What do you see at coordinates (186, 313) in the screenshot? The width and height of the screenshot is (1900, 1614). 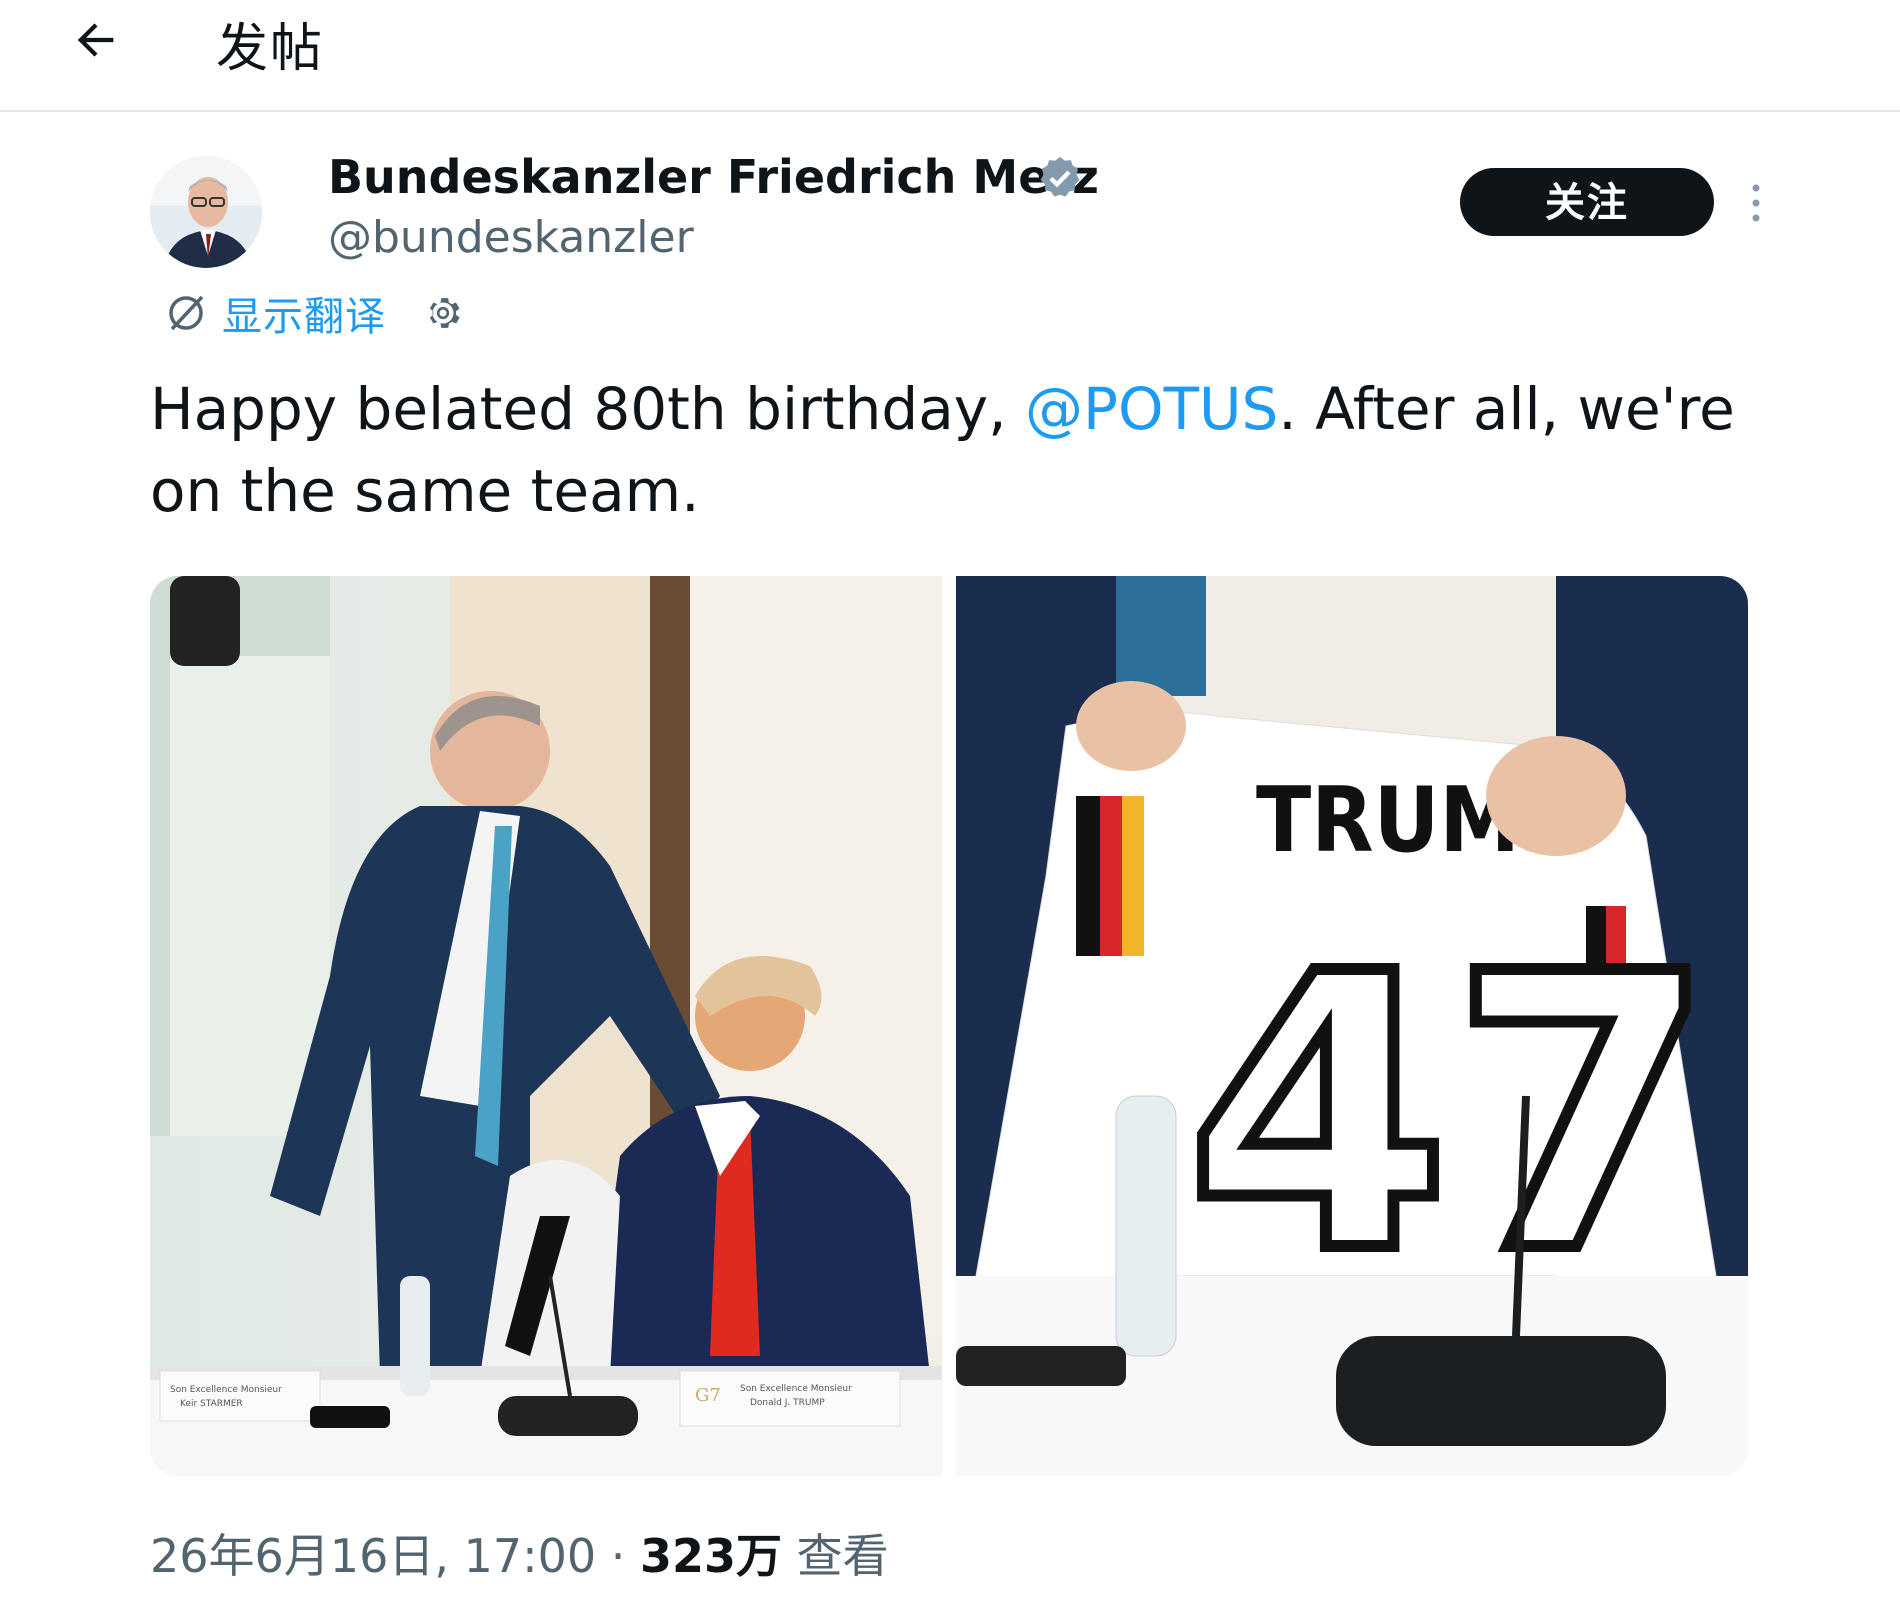 I see `translate-icon` at bounding box center [186, 313].